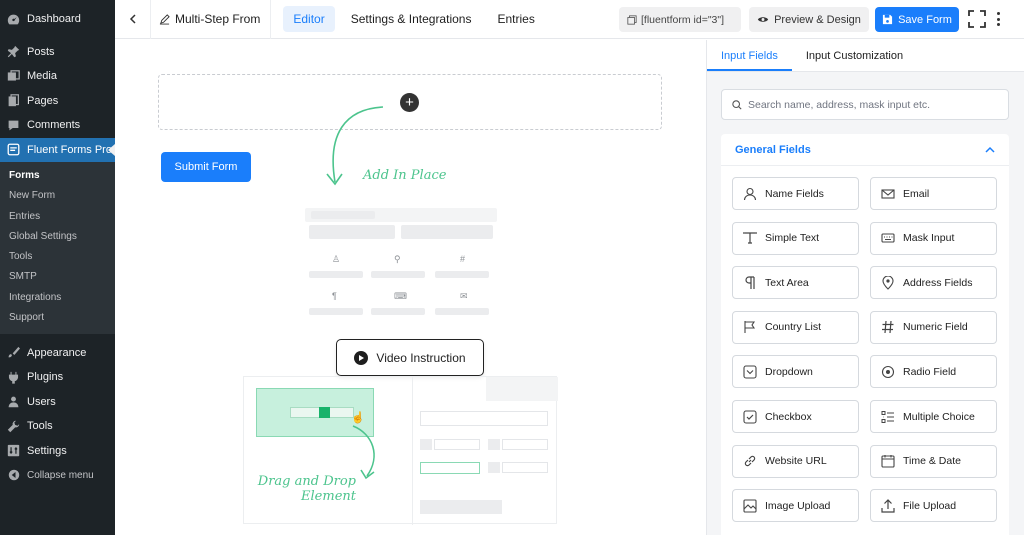 The width and height of the screenshot is (1024, 544). Describe the element at coordinates (13, 150) in the screenshot. I see `fluent-forms-icon` at that location.